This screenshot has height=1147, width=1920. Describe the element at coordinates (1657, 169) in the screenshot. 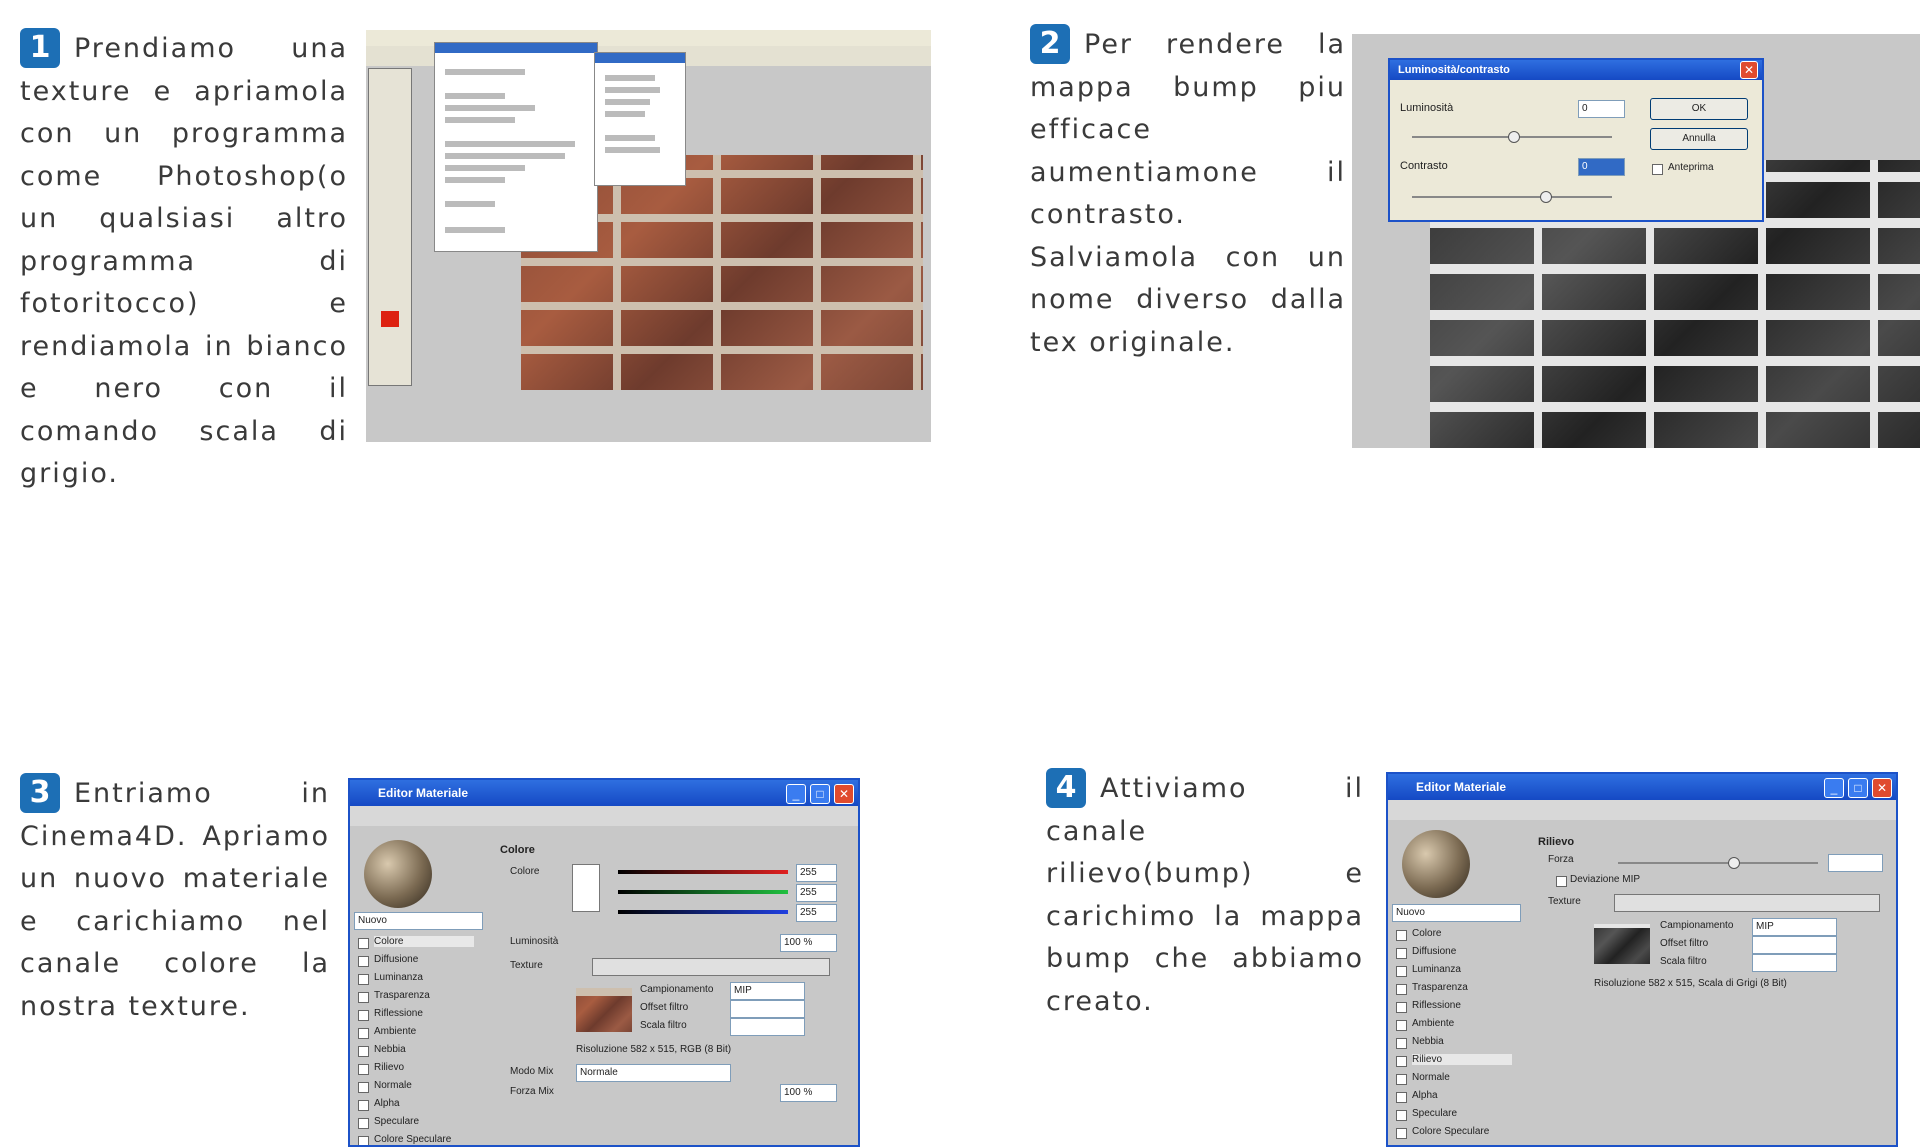

I see `preview-checkbox` at that location.